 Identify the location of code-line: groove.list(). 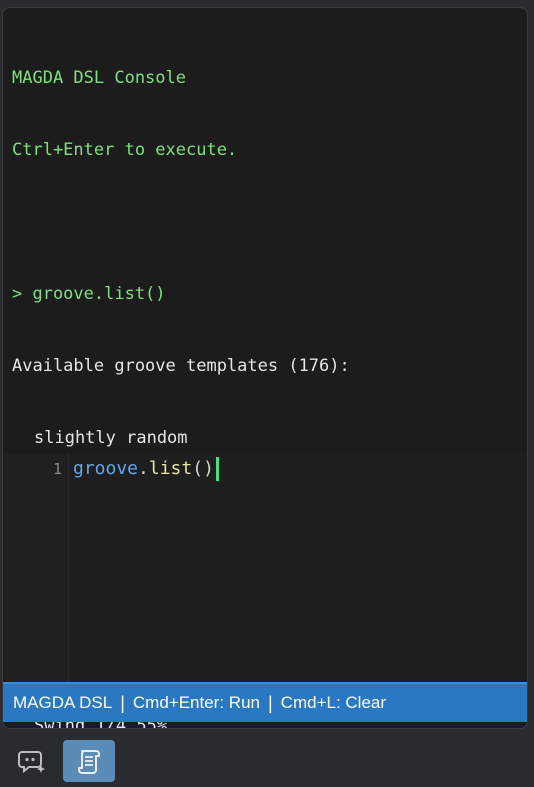
(146, 469).